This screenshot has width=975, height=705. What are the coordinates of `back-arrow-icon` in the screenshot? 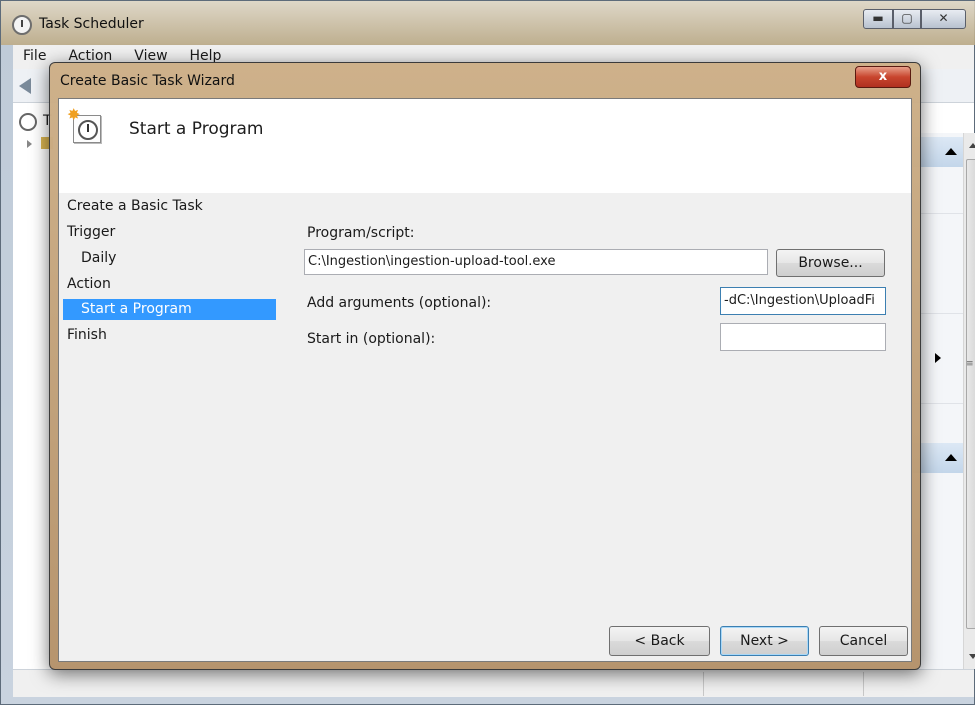 It's located at (25, 86).